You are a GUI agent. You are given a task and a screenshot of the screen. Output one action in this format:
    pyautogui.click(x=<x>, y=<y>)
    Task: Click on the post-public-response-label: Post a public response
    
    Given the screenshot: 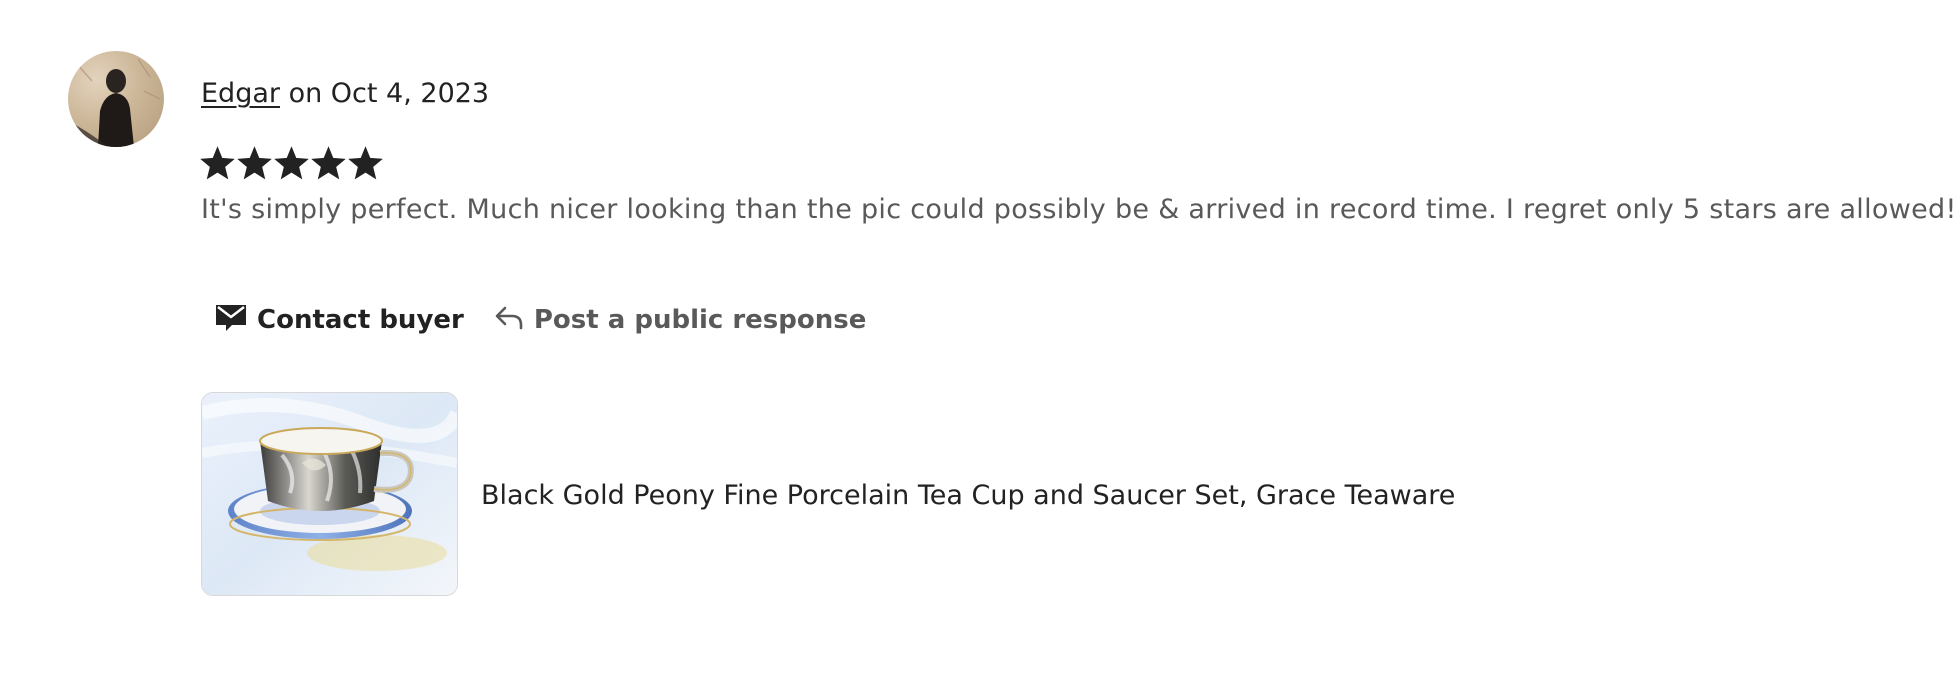 What is the action you would take?
    pyautogui.click(x=700, y=320)
    